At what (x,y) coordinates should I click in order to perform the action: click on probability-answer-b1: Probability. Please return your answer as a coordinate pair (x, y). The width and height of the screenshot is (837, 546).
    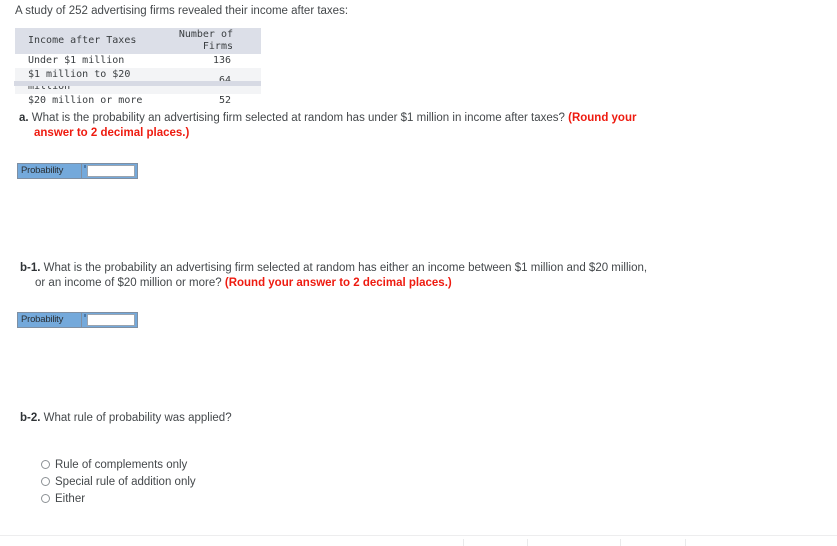
    Looking at the image, I should click on (77, 320).